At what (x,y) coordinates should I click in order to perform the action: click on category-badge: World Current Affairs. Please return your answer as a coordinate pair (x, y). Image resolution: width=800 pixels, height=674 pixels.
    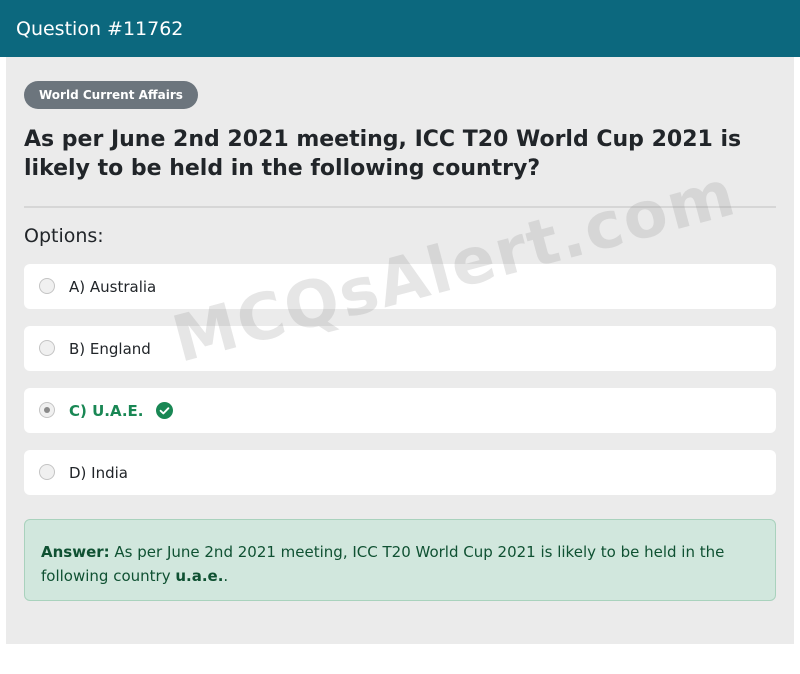
    Looking at the image, I should click on (111, 95).